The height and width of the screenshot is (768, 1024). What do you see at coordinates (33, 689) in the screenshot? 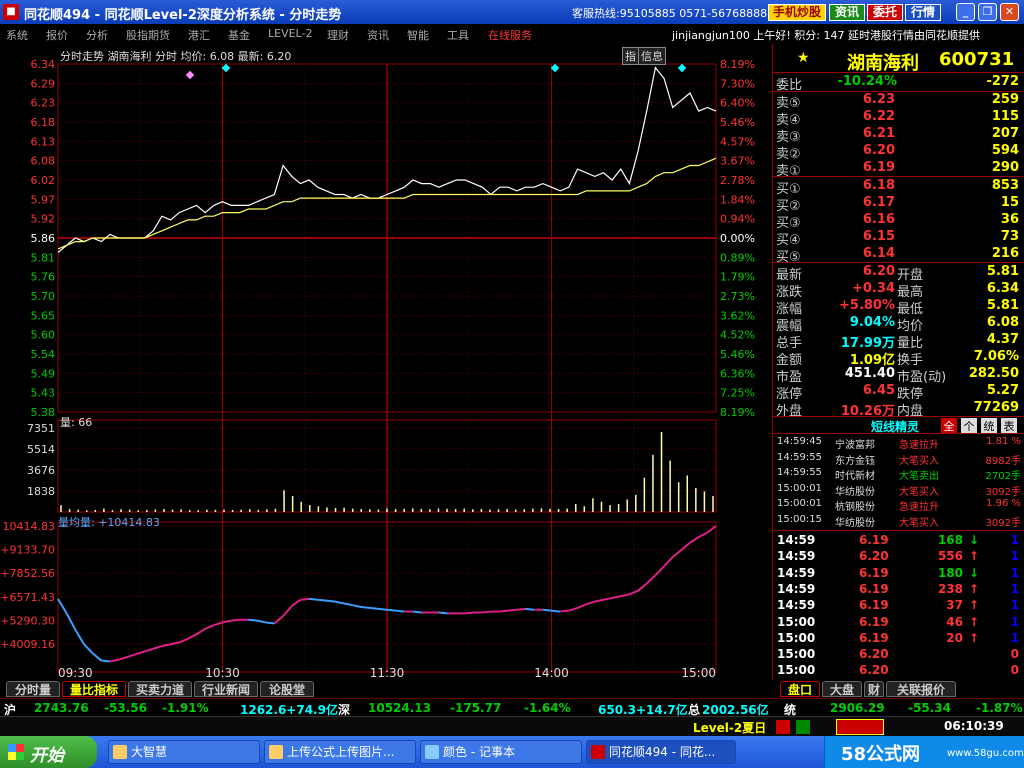
I see `tab-fenshi-vol: 分时量` at bounding box center [33, 689].